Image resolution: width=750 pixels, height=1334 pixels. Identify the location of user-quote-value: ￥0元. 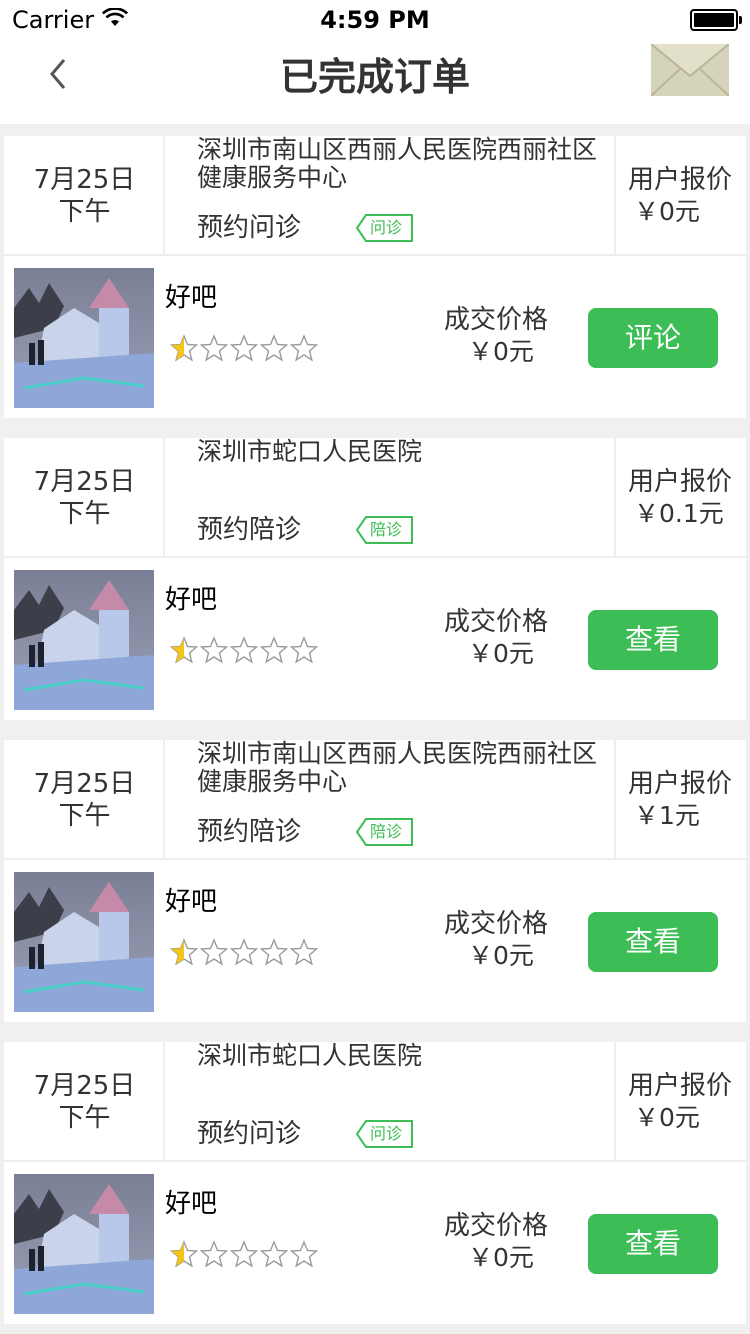
(667, 211).